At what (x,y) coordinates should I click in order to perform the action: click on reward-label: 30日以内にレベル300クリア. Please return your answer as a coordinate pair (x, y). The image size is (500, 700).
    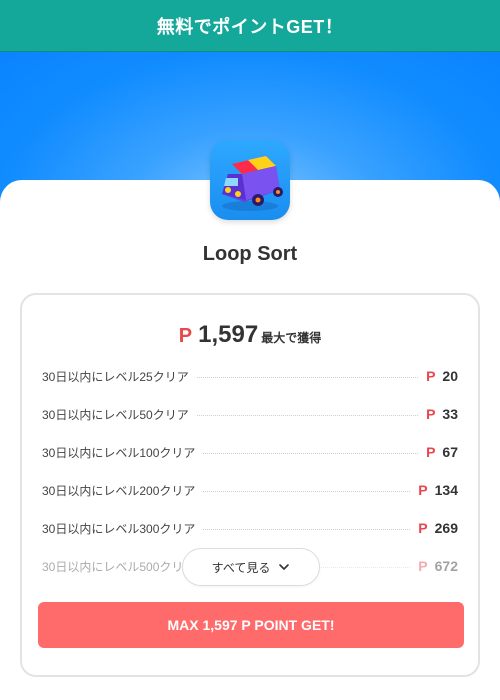
    Looking at the image, I should click on (119, 528).